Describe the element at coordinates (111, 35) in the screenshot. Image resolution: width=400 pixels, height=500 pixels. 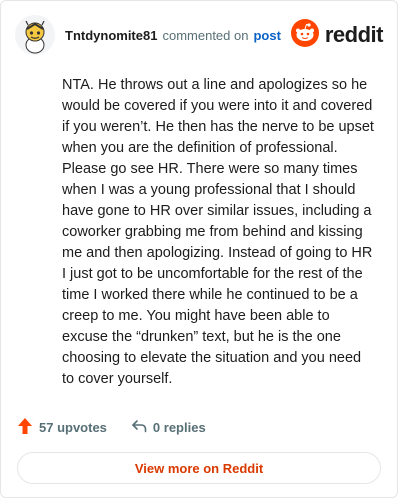
I see `username-link: Tntdynomite81` at that location.